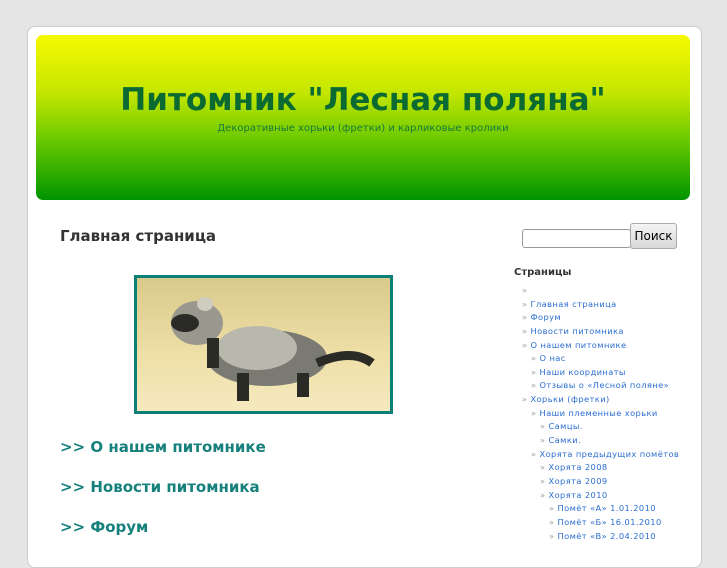 The image size is (727, 568). What do you see at coordinates (552, 358) in the screenshot?
I see `sidebar-item-link: О нас` at bounding box center [552, 358].